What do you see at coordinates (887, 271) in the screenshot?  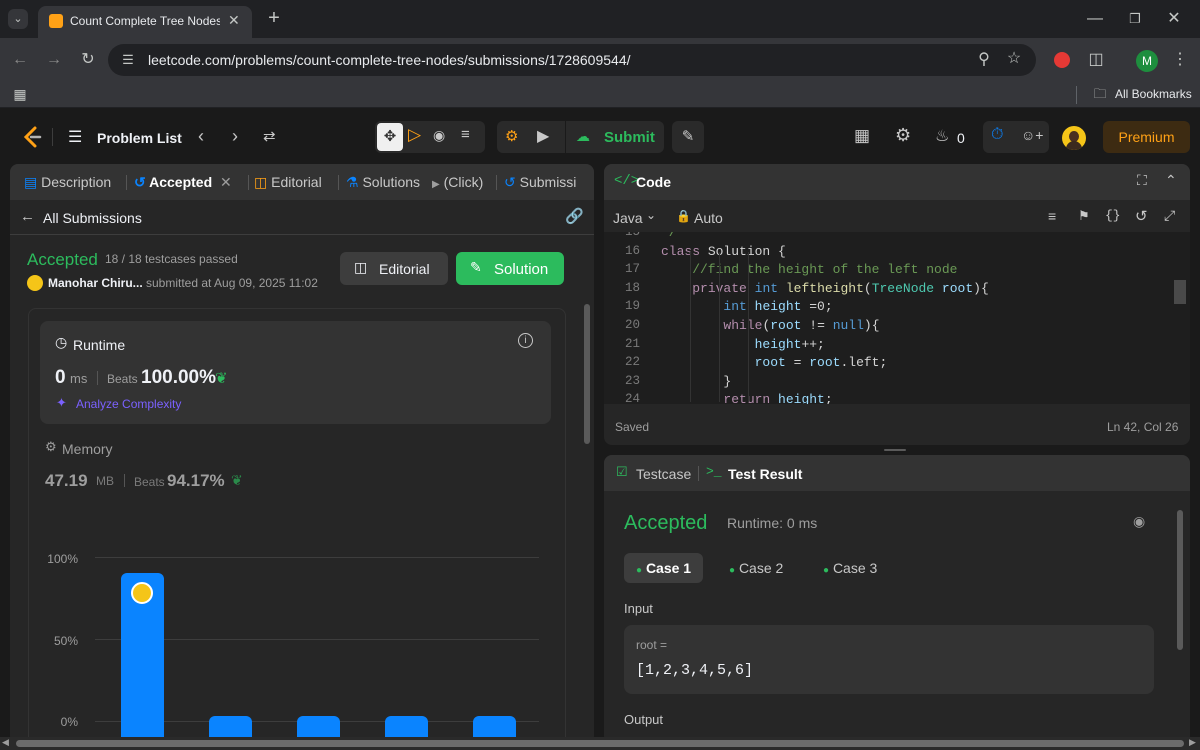 I see `code-line: 17 //find the height of the left node` at bounding box center [887, 271].